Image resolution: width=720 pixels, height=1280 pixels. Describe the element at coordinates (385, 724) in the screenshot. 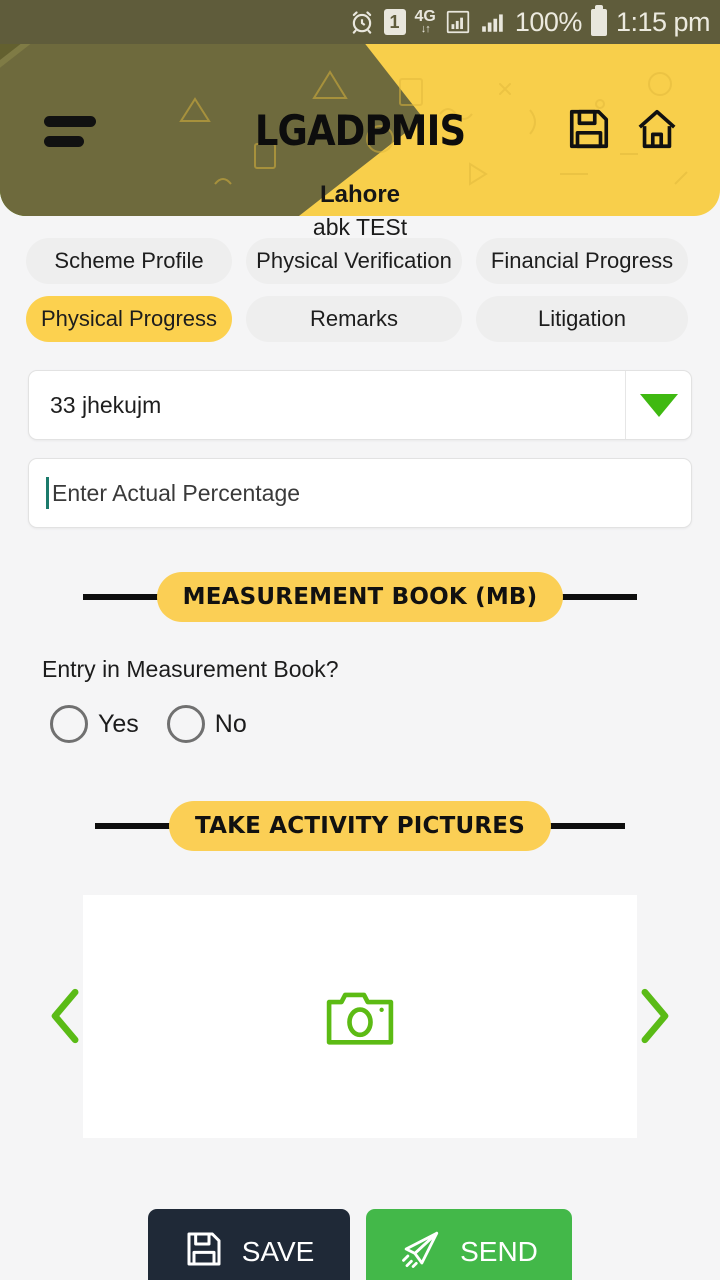

I see `measurement-book-radio-group: Yes No` at that location.